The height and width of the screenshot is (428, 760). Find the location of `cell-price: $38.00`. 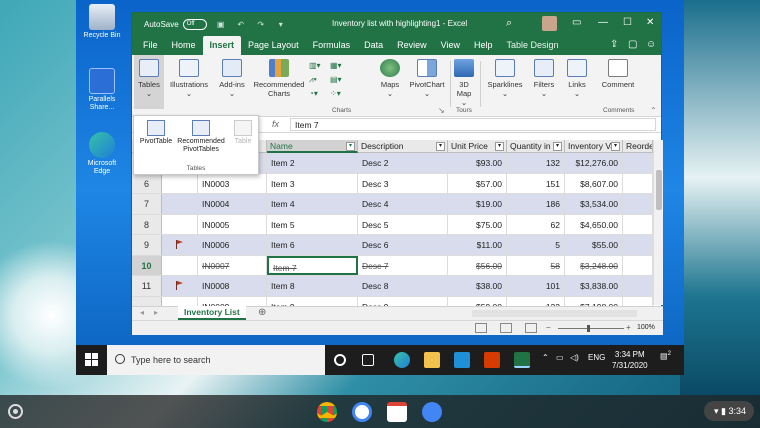

cell-price: $38.00 is located at coordinates (477, 286).